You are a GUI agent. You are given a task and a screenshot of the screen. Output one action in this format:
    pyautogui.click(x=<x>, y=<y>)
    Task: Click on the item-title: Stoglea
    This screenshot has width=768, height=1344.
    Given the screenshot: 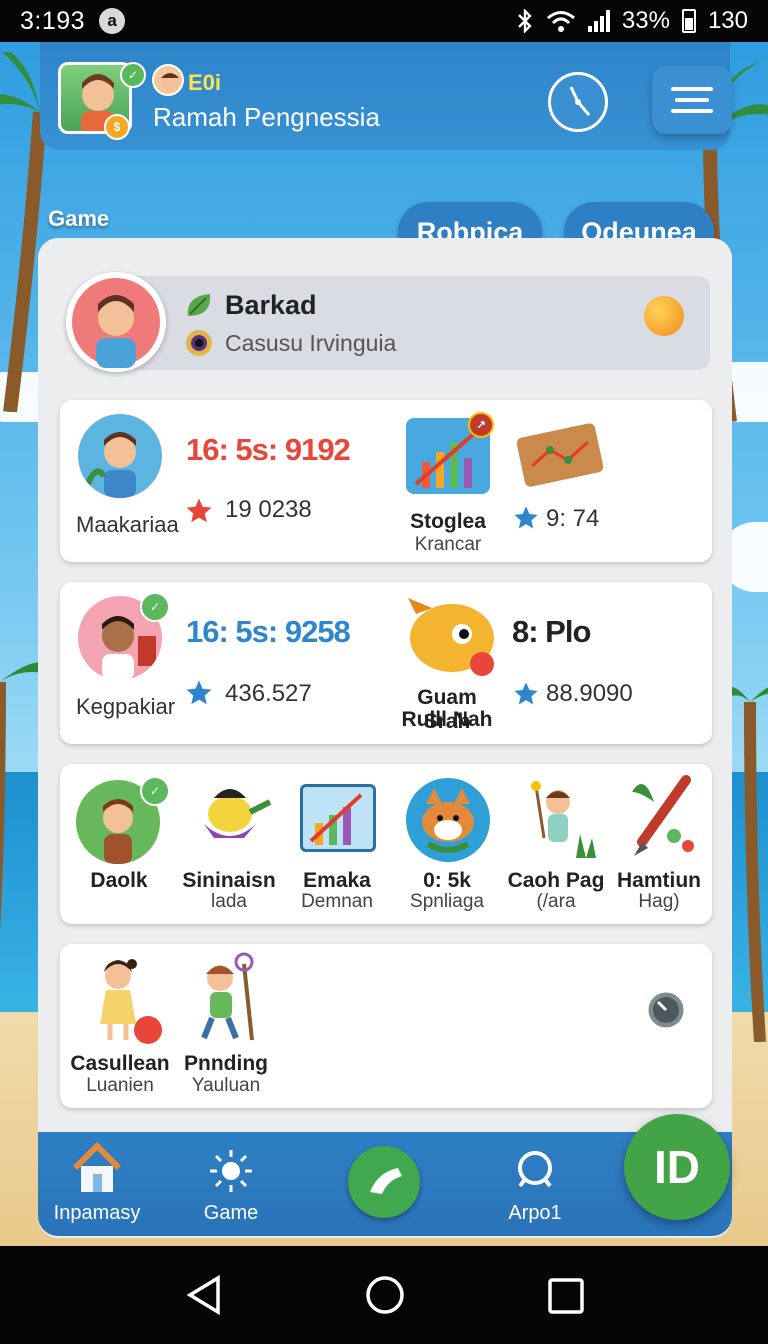 What is the action you would take?
    pyautogui.click(x=448, y=521)
    